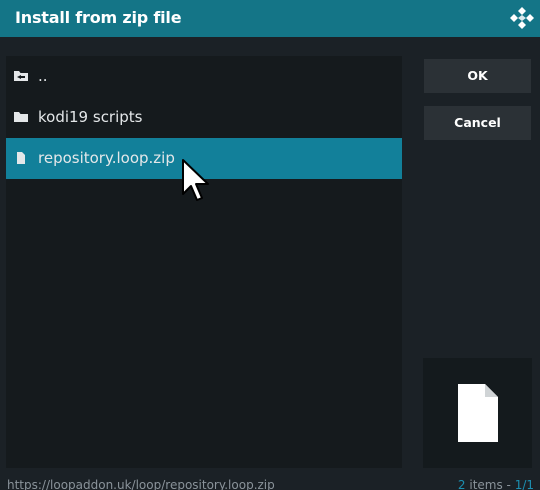 This screenshot has height=490, width=540. What do you see at coordinates (106, 158) in the screenshot?
I see `list-item-label: repository.loop.zip` at bounding box center [106, 158].